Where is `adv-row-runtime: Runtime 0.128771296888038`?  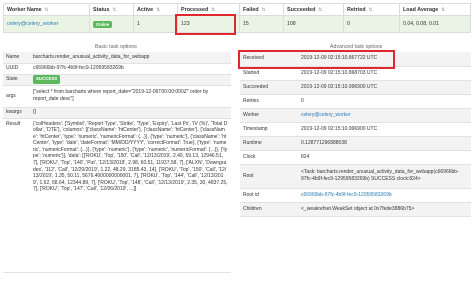
adv-row-runtime: Runtime 0.128771296888038 is located at coordinates (355, 143).